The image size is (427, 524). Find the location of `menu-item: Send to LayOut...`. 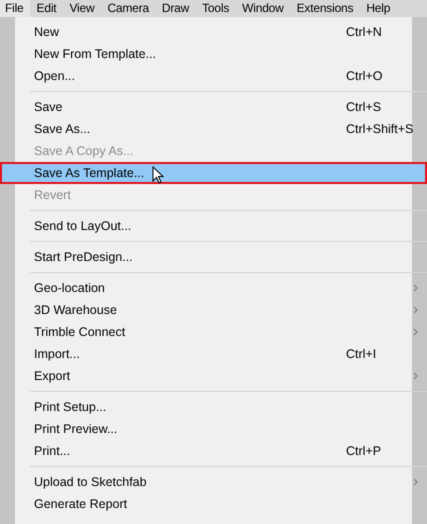

menu-item: Send to LayOut... is located at coordinates (213, 226).